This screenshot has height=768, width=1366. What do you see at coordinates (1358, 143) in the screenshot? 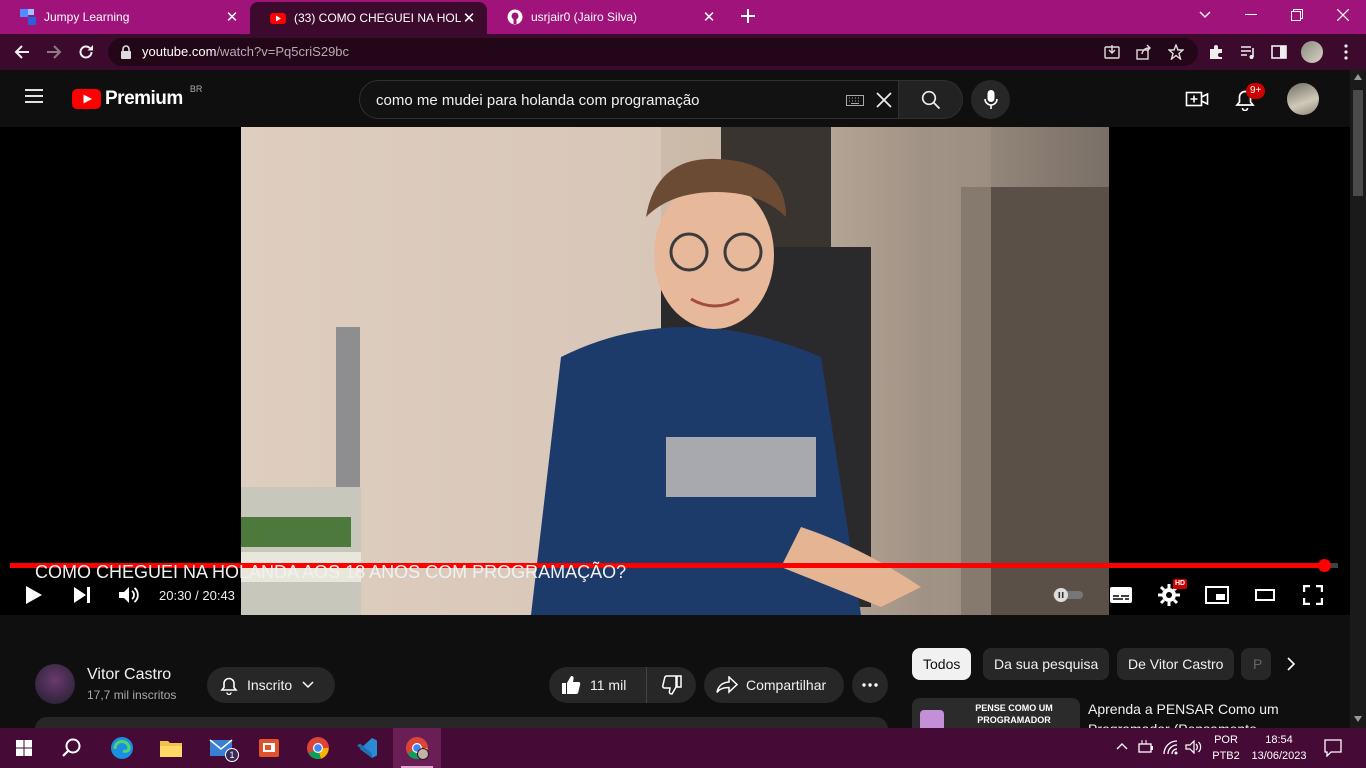
I see `scrollbar-thumb` at bounding box center [1358, 143].